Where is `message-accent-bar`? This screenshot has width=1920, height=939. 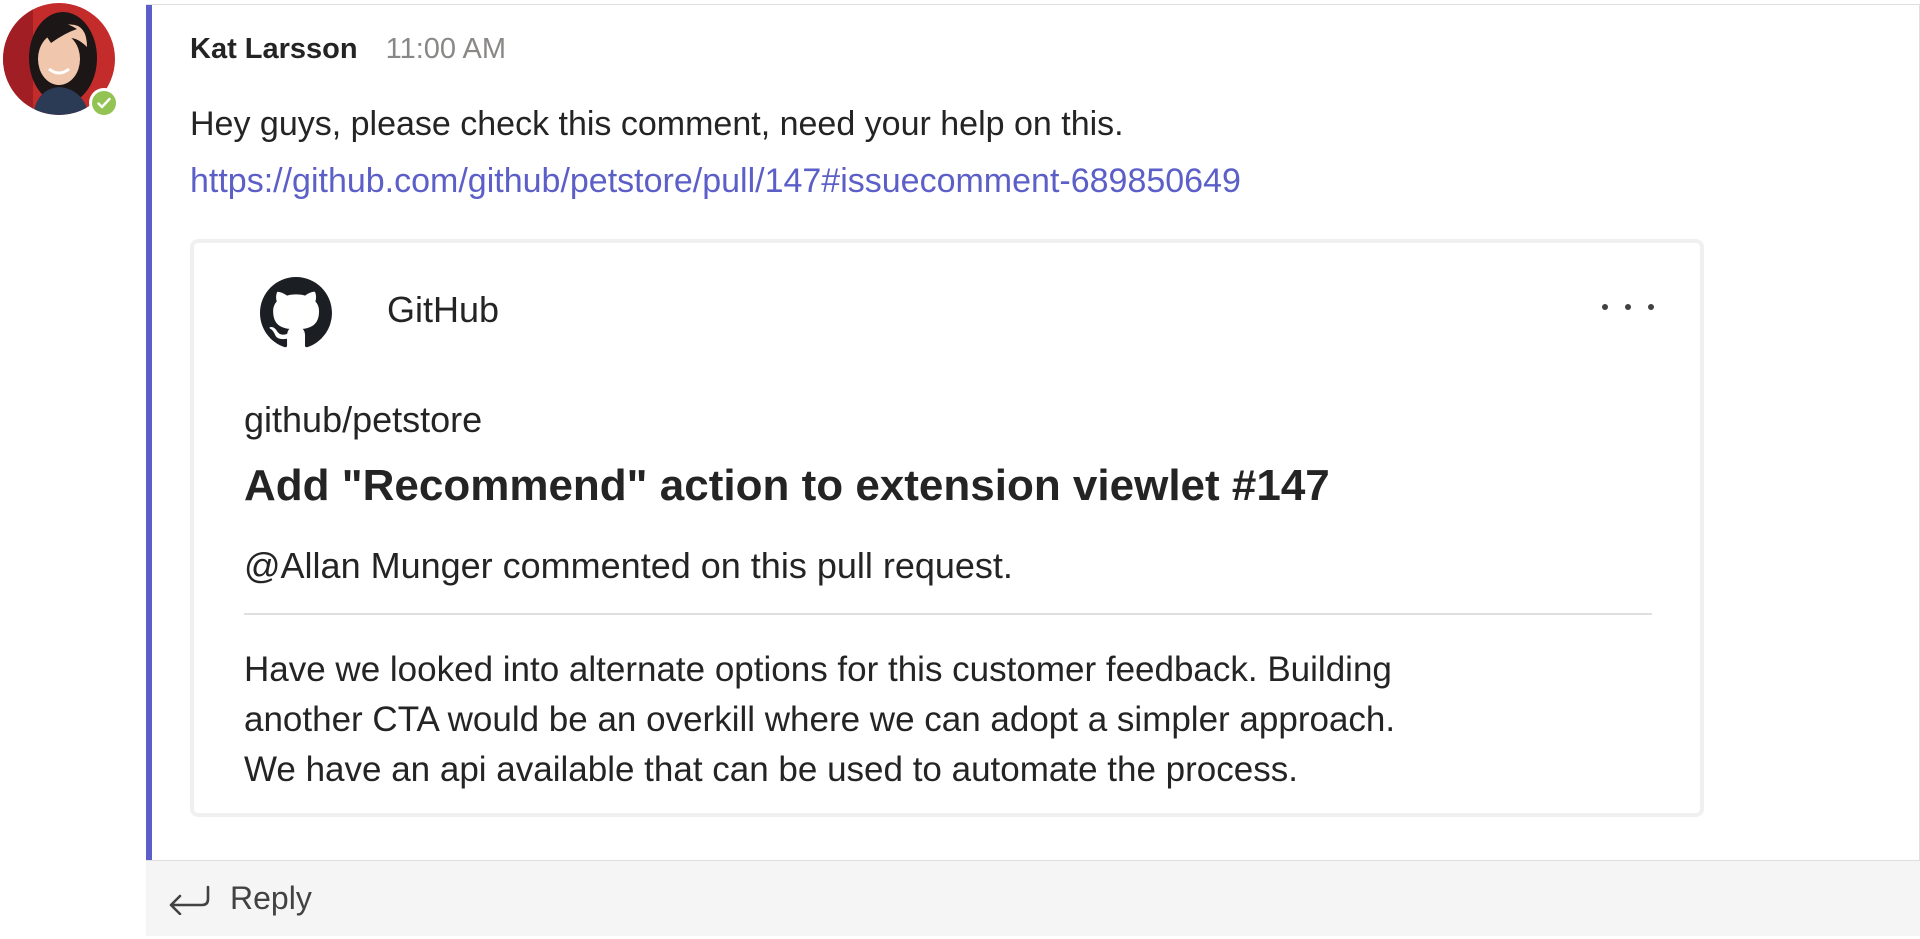 message-accent-bar is located at coordinates (149, 433).